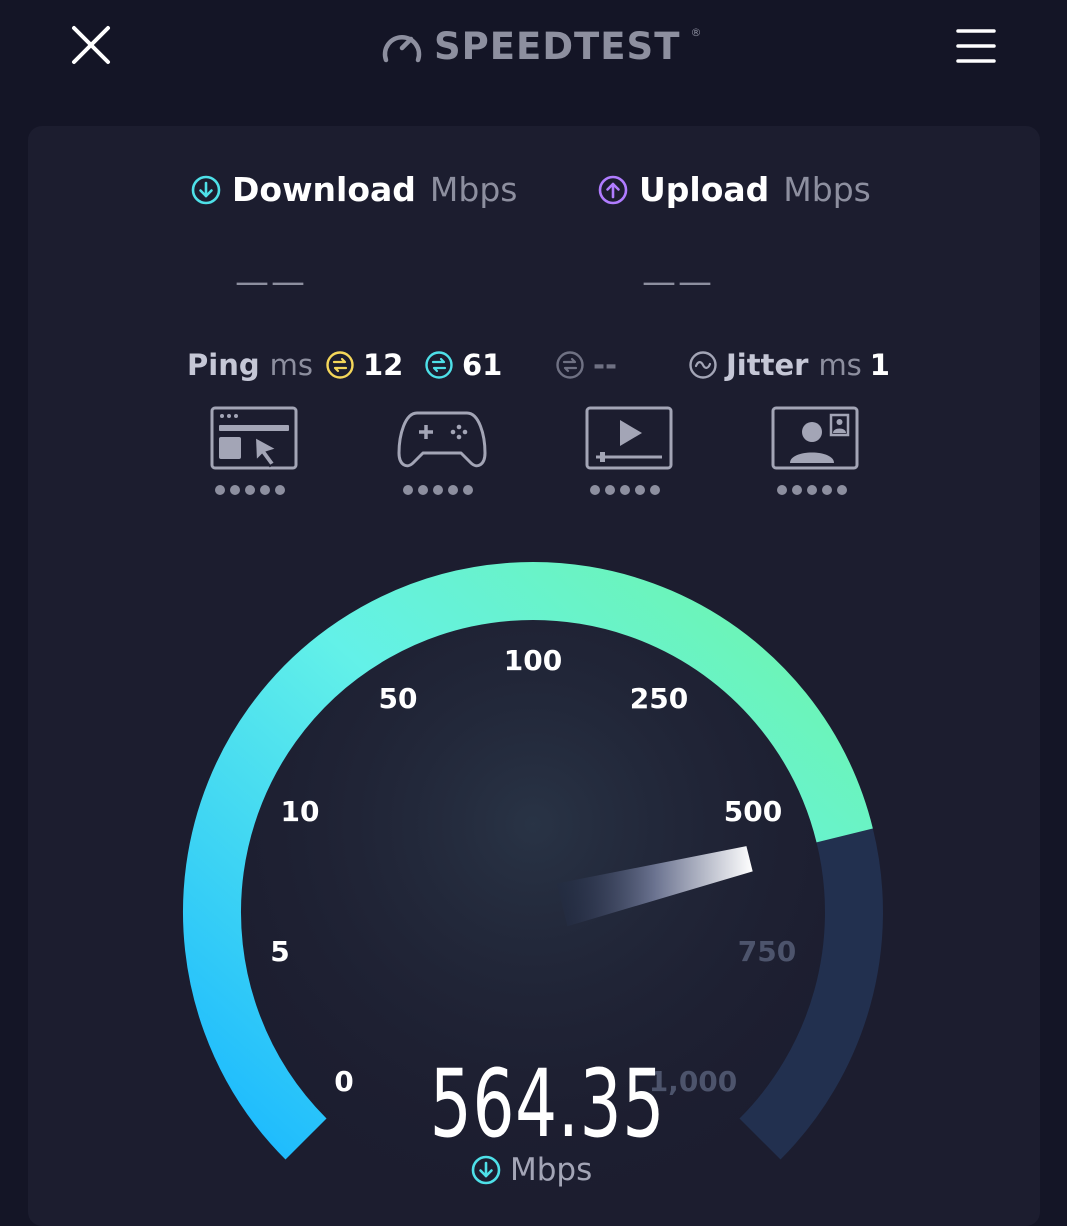 This screenshot has height=1226, width=1067. I want to click on gauge-tick-250: 250, so click(659, 698).